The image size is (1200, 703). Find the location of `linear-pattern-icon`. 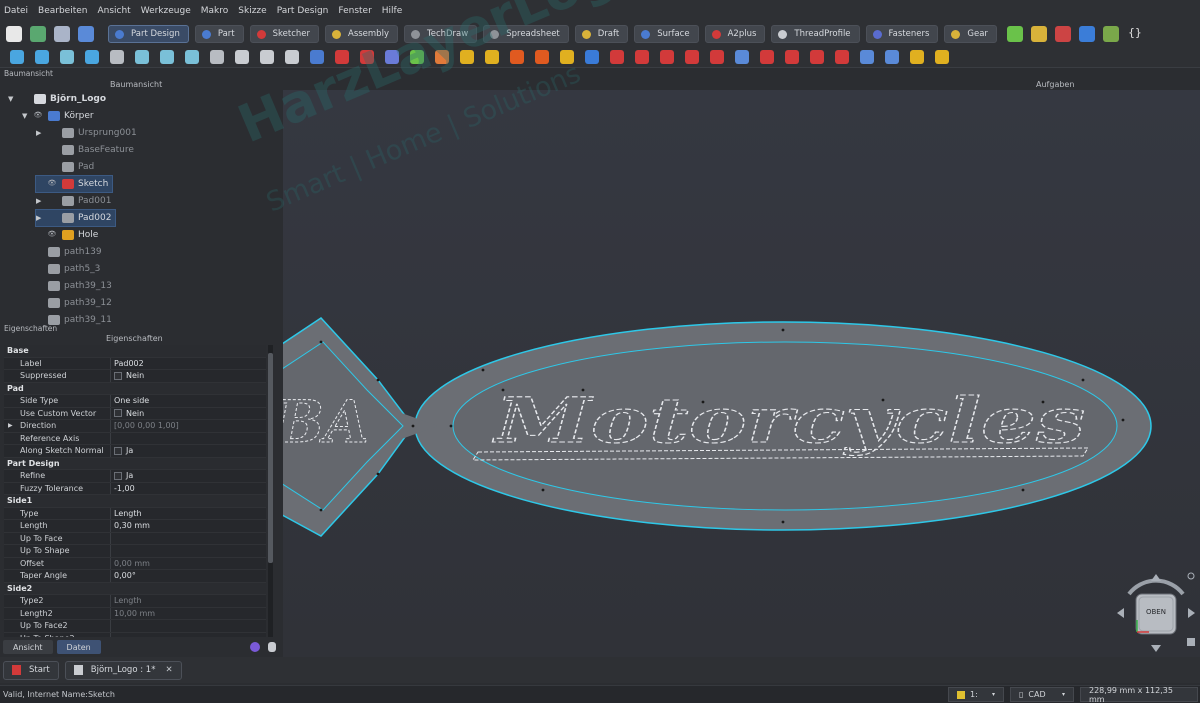

linear-pattern-icon is located at coordinates (867, 56).